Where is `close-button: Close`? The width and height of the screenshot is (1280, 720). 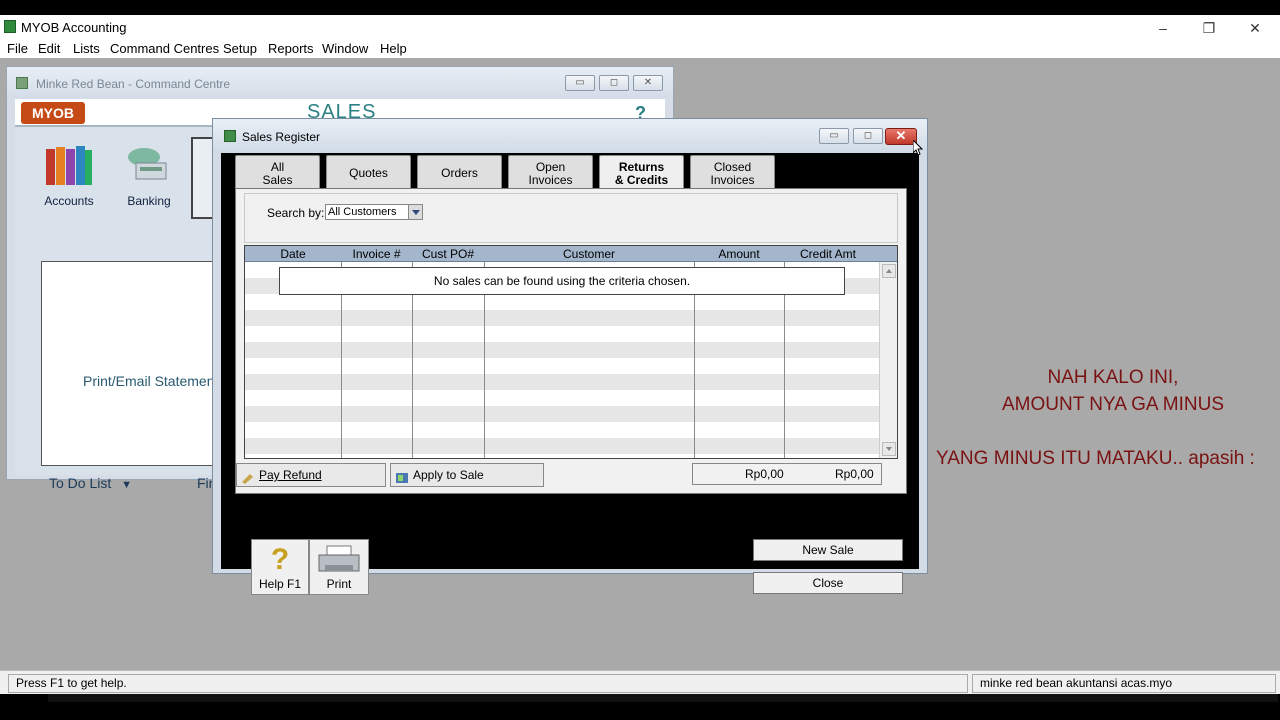 close-button: Close is located at coordinates (828, 583).